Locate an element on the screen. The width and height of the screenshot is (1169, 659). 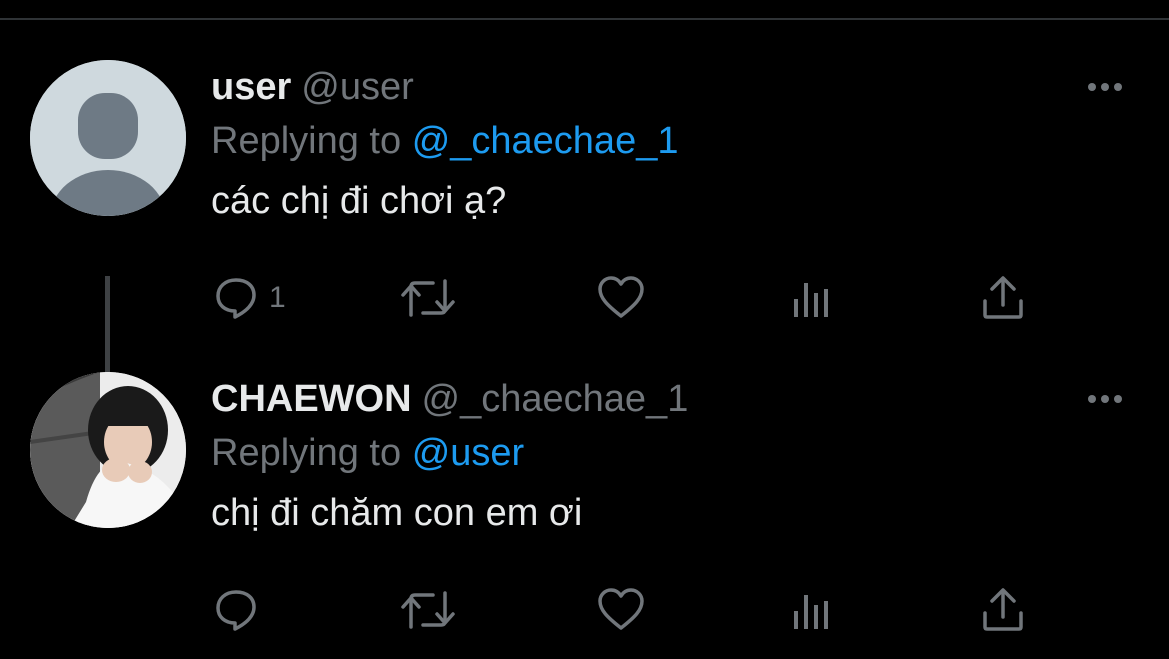
replying-to: Replying to @_chaechae_1 is located at coordinates (641, 141).